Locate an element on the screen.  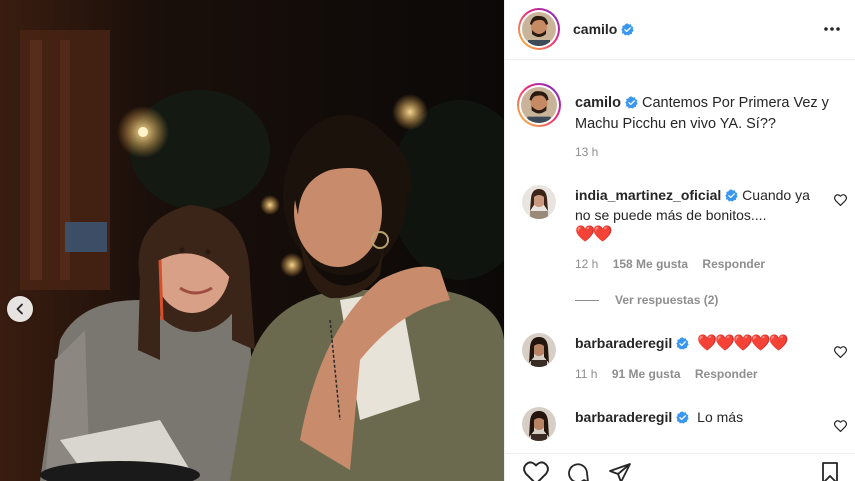
share-icon is located at coordinates (620, 472).